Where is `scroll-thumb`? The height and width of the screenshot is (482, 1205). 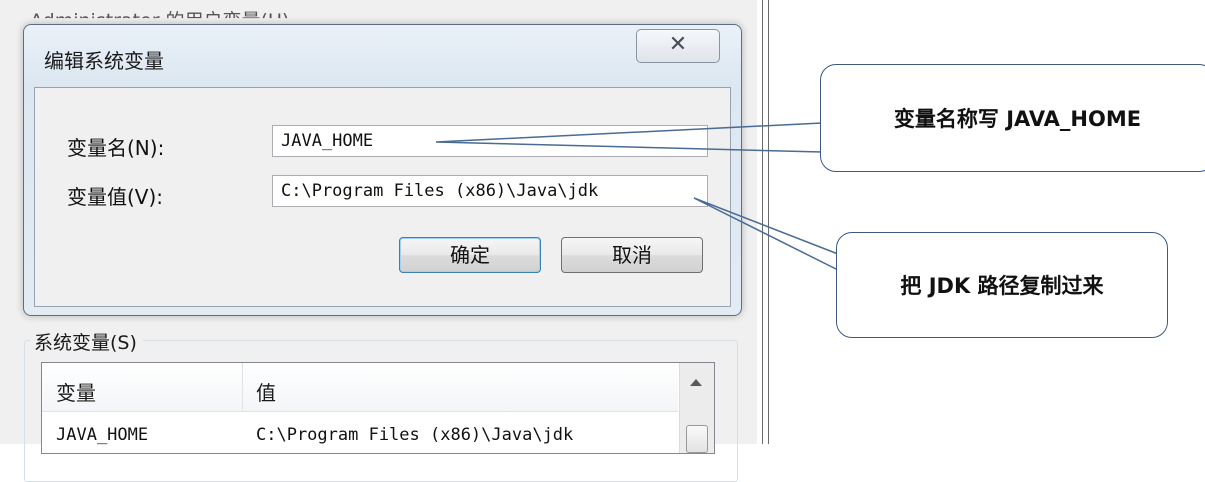
scroll-thumb is located at coordinates (697, 439).